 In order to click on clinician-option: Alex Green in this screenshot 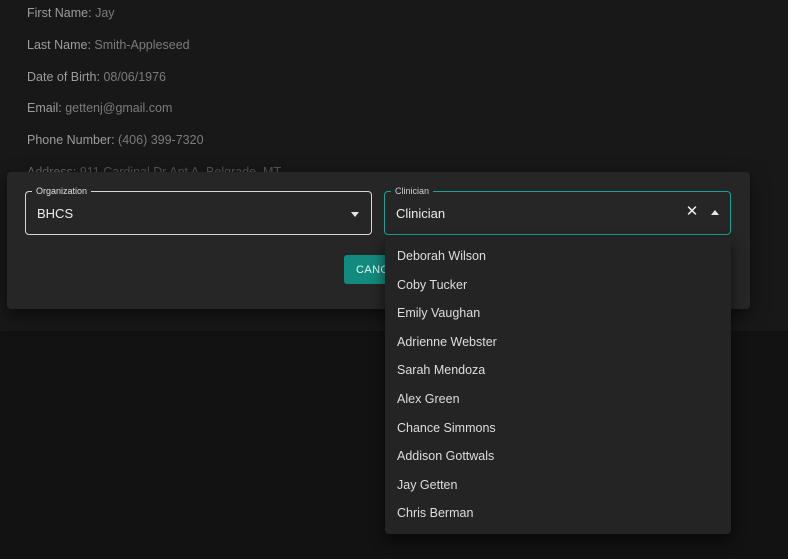, I will do `click(558, 399)`.